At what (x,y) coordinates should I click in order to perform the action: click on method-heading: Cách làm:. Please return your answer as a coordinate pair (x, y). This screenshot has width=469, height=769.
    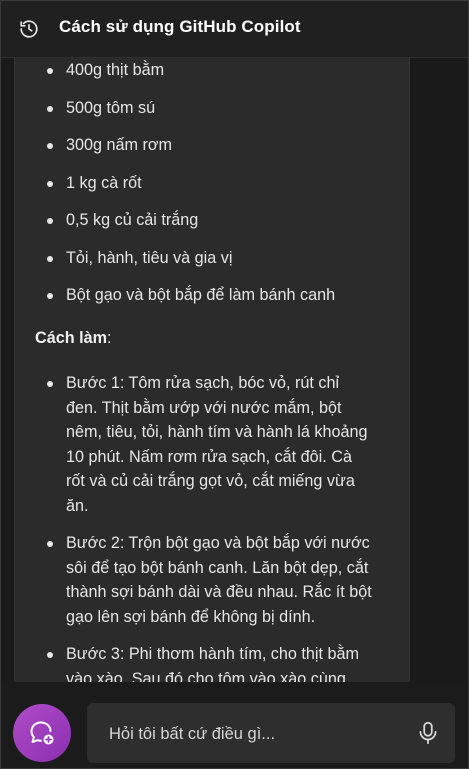
    Looking at the image, I should click on (73, 338).